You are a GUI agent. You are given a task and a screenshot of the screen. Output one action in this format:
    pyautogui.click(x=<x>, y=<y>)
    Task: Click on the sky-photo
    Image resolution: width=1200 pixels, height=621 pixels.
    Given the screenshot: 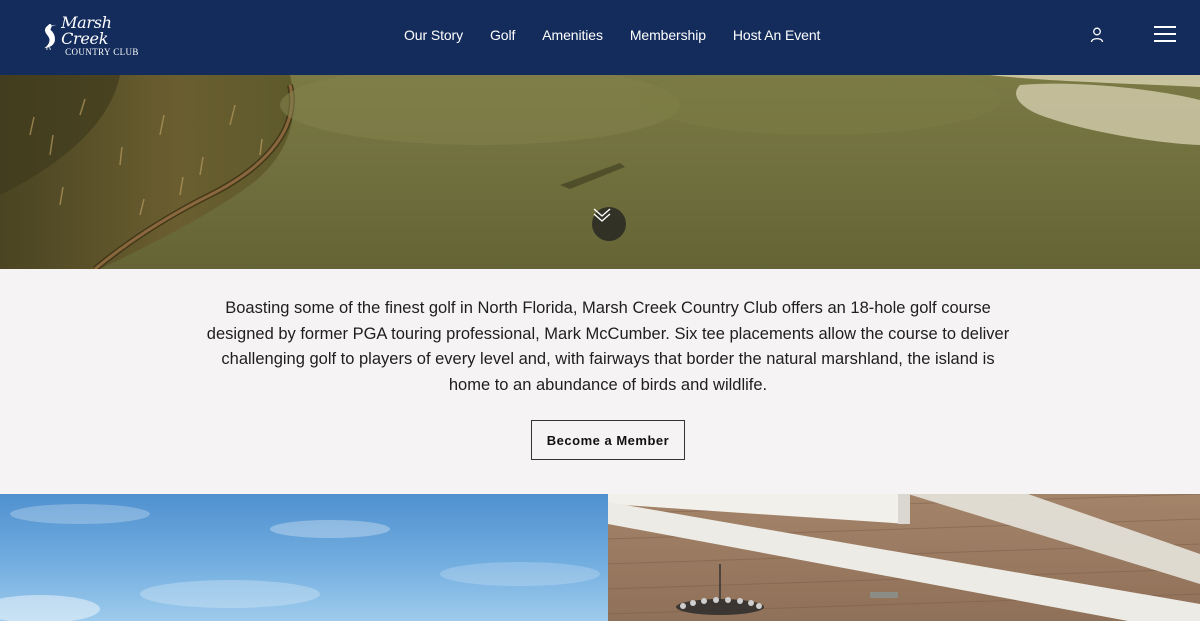 What is the action you would take?
    pyautogui.click(x=304, y=557)
    